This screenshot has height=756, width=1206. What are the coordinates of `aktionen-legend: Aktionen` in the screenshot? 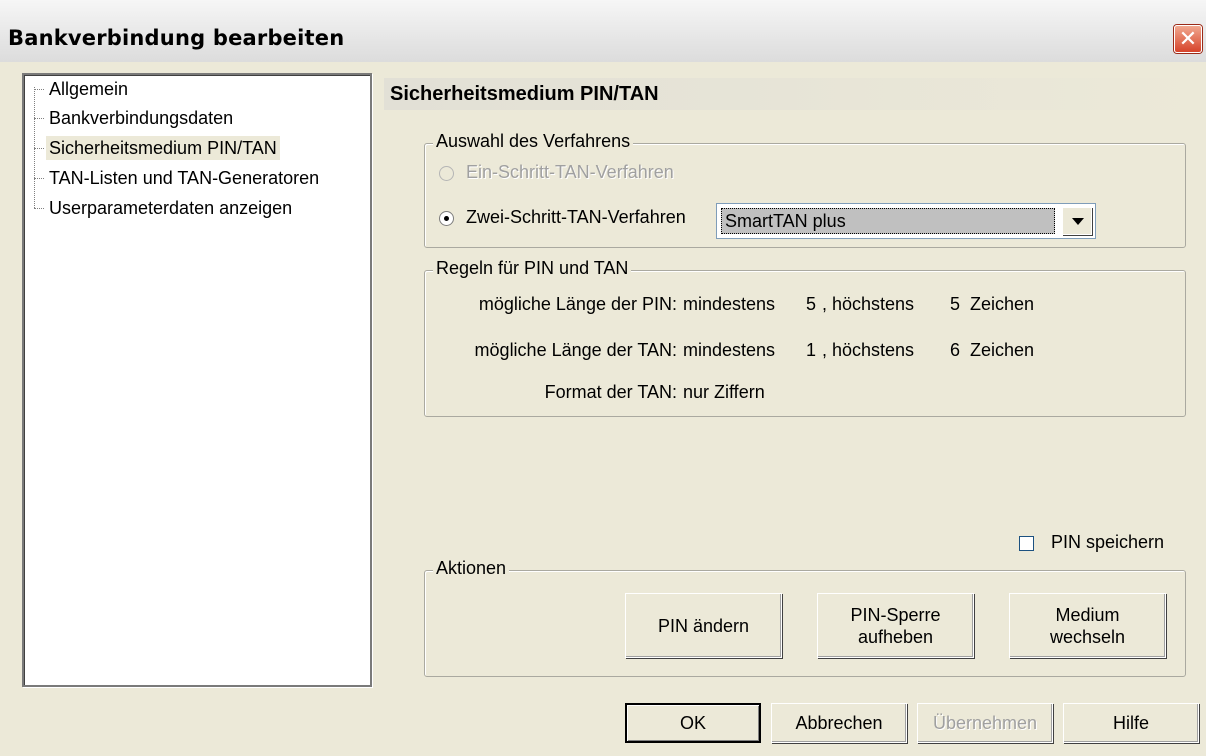 It's located at (471, 568).